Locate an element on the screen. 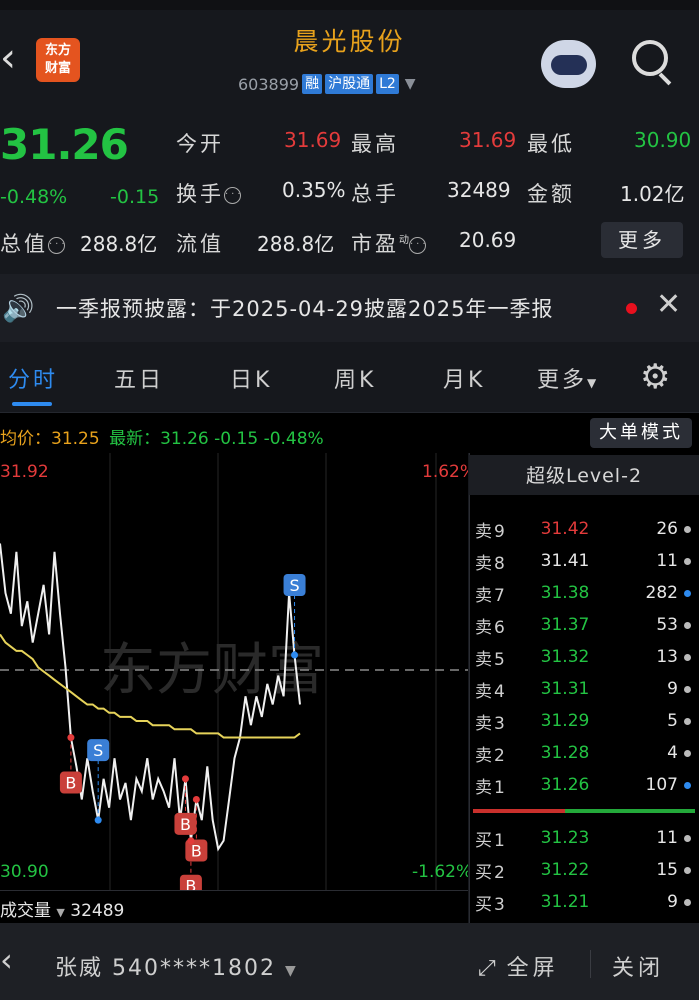  tab-five-day: 五日 is located at coordinates (139, 378).